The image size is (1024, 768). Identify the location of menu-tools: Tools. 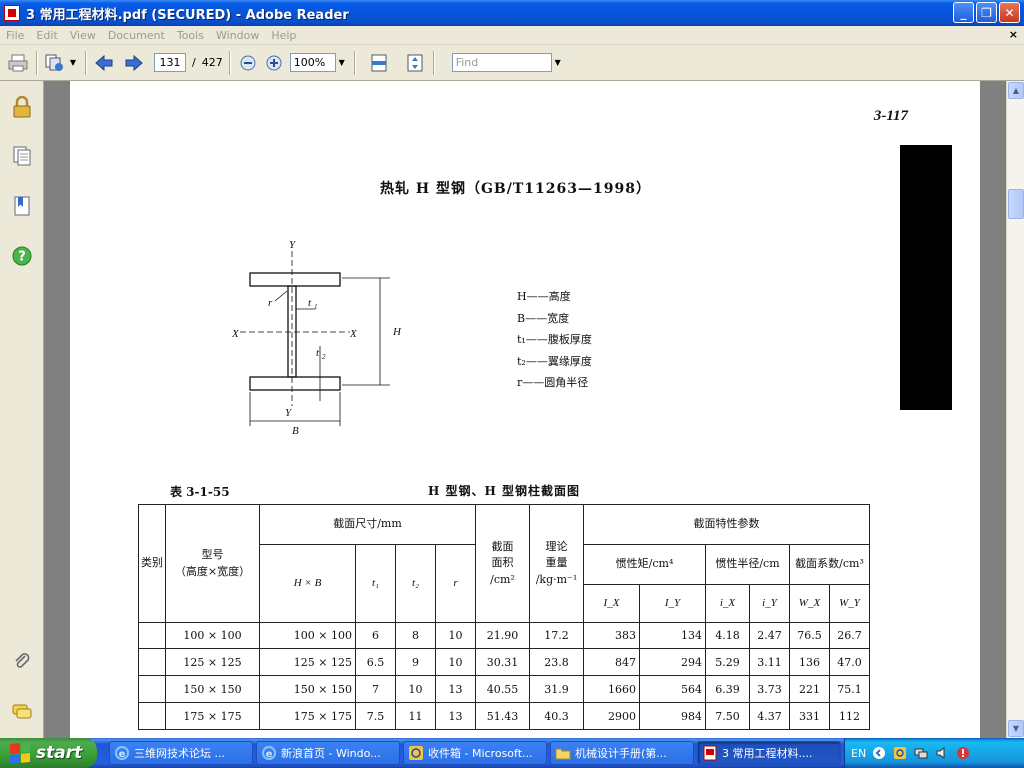
(190, 35).